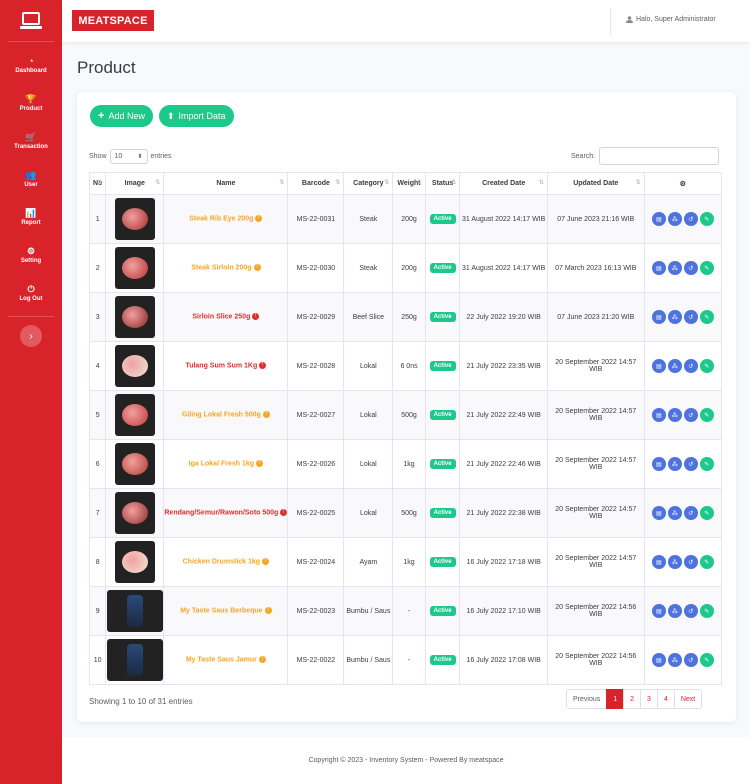 The width and height of the screenshot is (750, 784). I want to click on column-header: Name ⇅, so click(226, 183).